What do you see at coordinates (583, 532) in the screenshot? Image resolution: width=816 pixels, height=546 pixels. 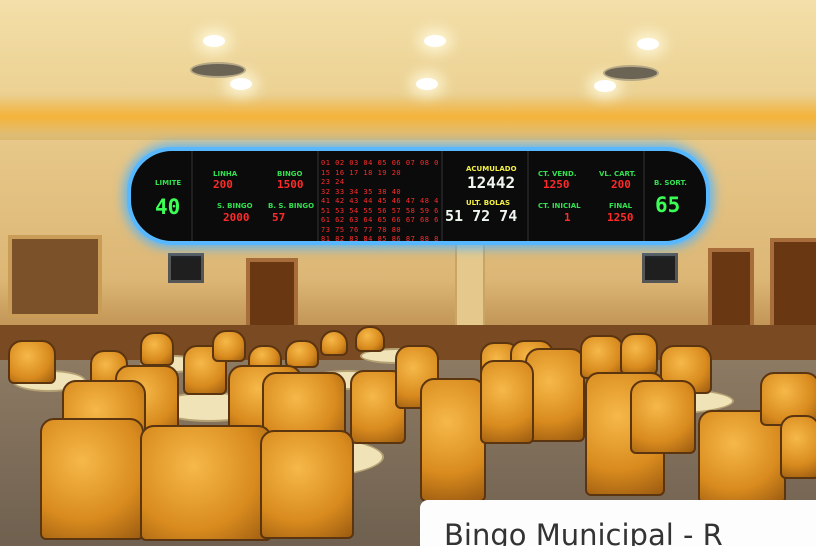 I see `caption-text: Bingo Municipal - R` at bounding box center [583, 532].